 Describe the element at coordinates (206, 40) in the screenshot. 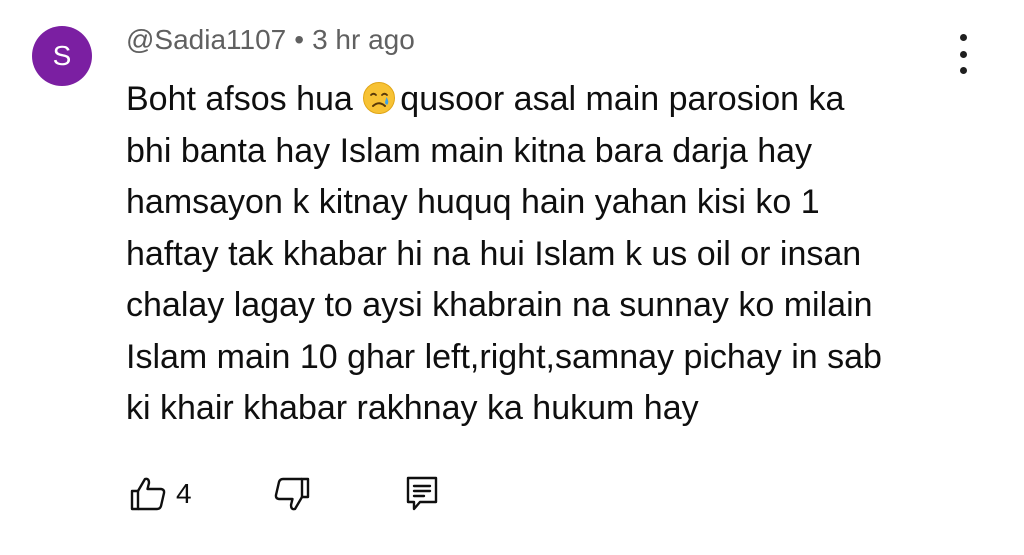

I see `author-name: @Sadia1107` at that location.